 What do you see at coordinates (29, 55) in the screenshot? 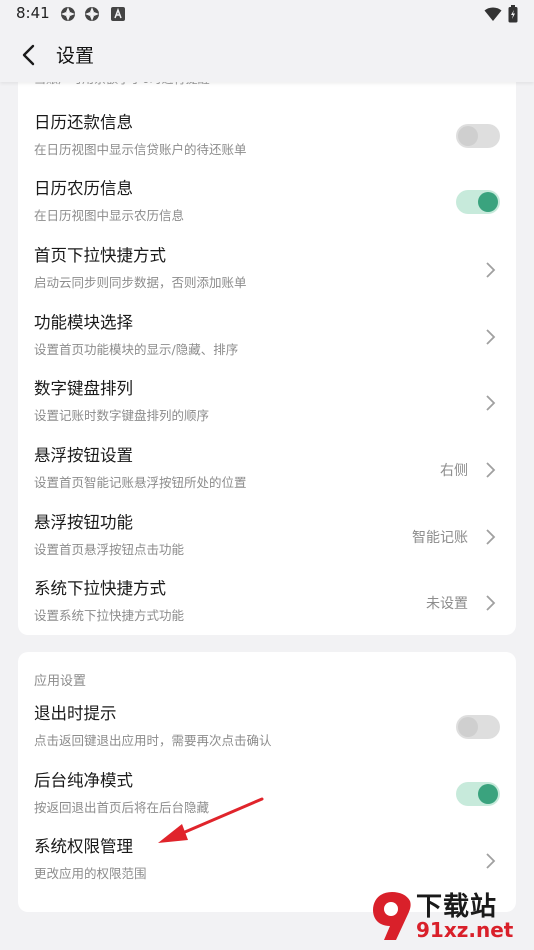
I see `back-arrow-icon` at bounding box center [29, 55].